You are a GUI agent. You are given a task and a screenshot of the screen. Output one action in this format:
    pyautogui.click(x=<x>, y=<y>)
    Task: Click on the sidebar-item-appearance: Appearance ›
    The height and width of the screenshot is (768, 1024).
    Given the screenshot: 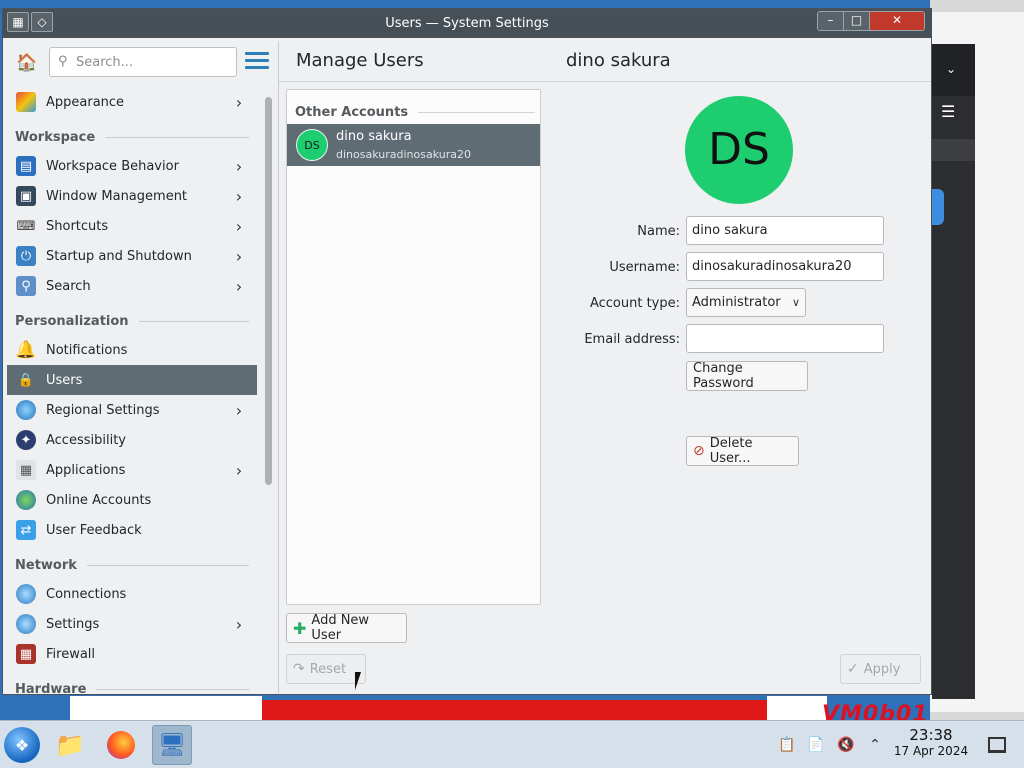 What is the action you would take?
    pyautogui.click(x=132, y=102)
    